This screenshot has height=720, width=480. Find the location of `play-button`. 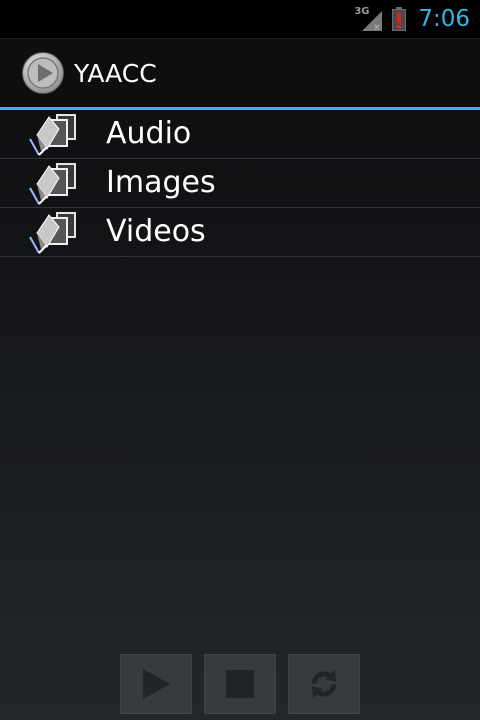

play-button is located at coordinates (156, 684).